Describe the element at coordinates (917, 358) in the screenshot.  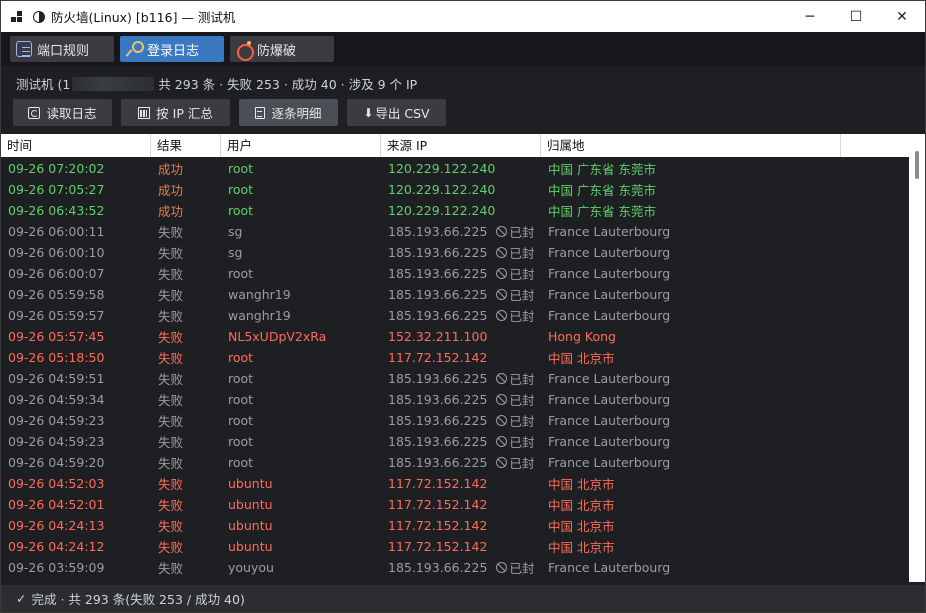
I see `vertical-scrollbar` at that location.